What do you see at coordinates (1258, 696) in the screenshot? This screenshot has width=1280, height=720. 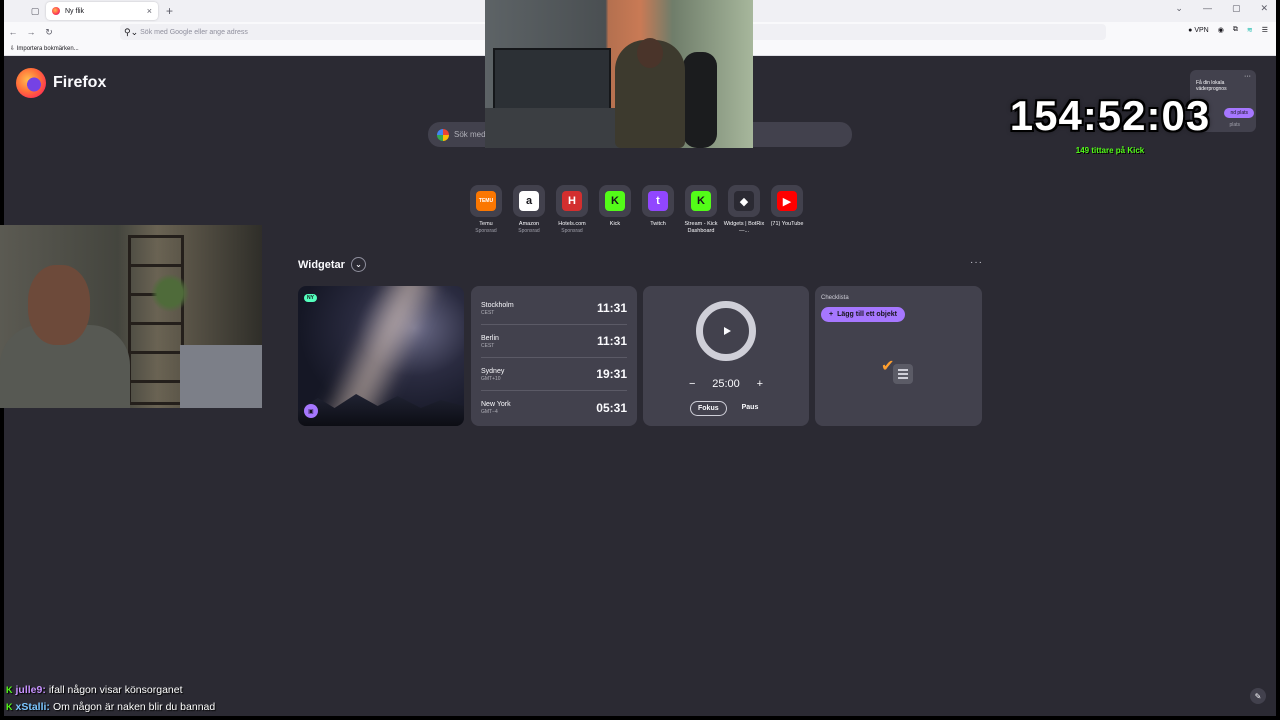 I see `customize-pencil-icon: ✎` at bounding box center [1258, 696].